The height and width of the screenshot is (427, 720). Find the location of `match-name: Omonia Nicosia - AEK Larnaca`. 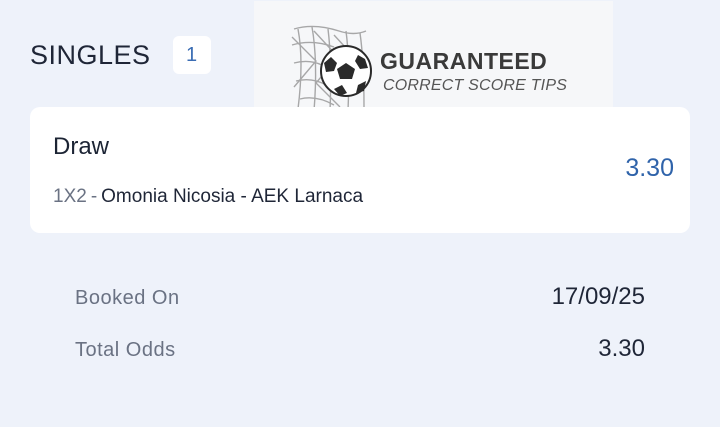

match-name: Omonia Nicosia - AEK Larnaca is located at coordinates (232, 196).